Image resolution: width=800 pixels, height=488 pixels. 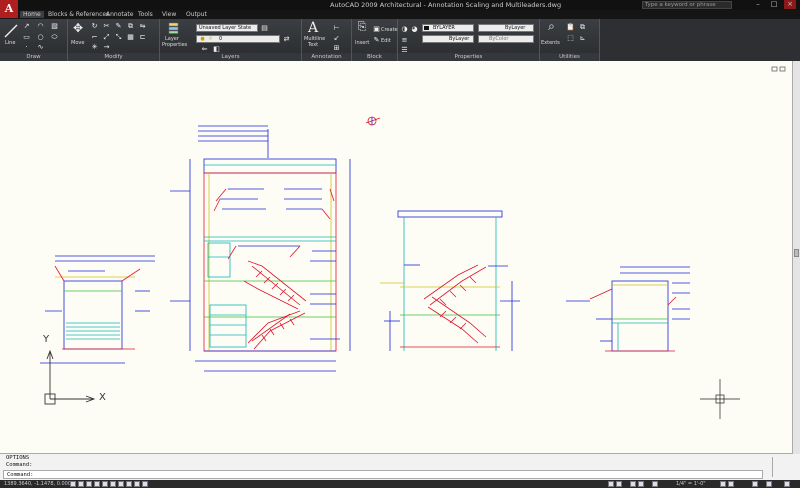 I want to click on scroll-thumb, so click(x=796, y=253).